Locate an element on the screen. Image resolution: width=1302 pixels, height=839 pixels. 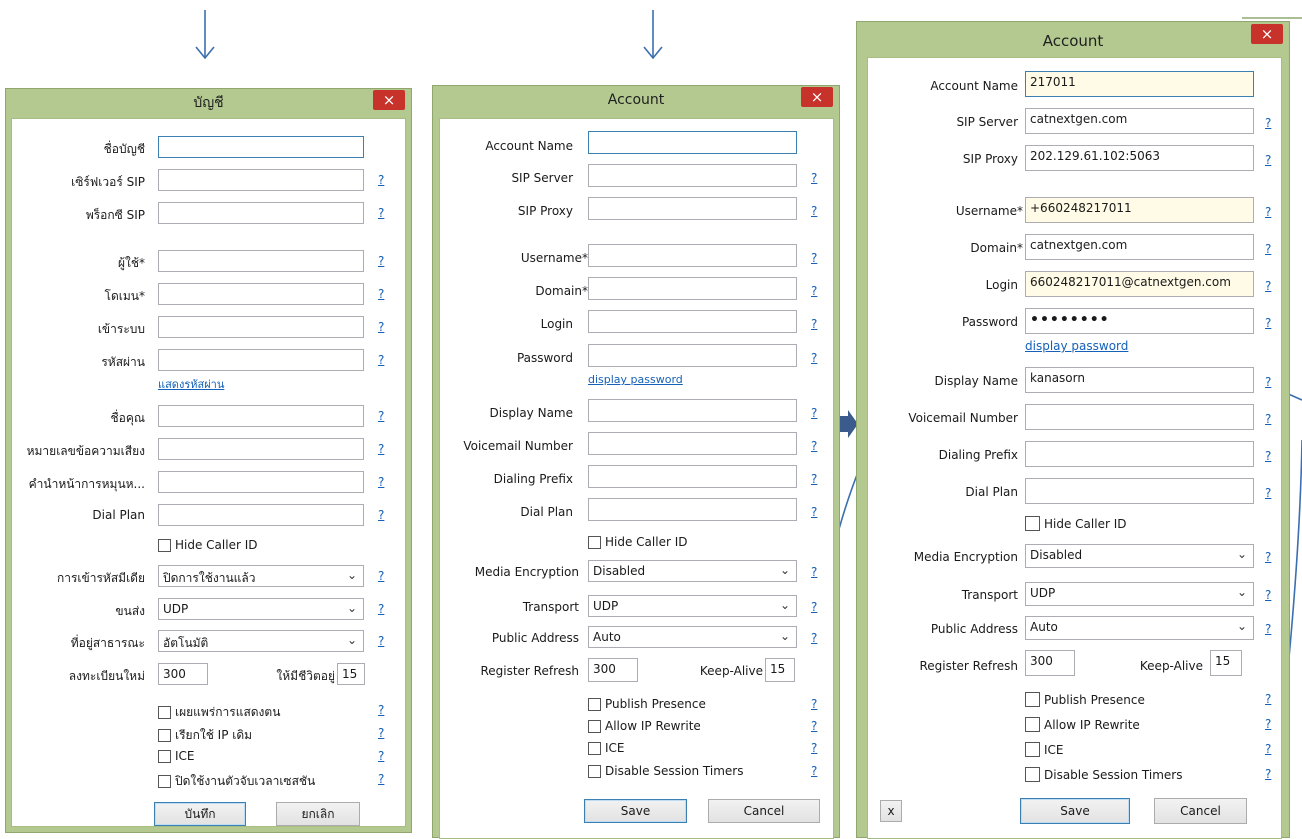
media-encryption-select: ปิดการใช้งานแล้ว ⌄ is located at coordinates (261, 576).